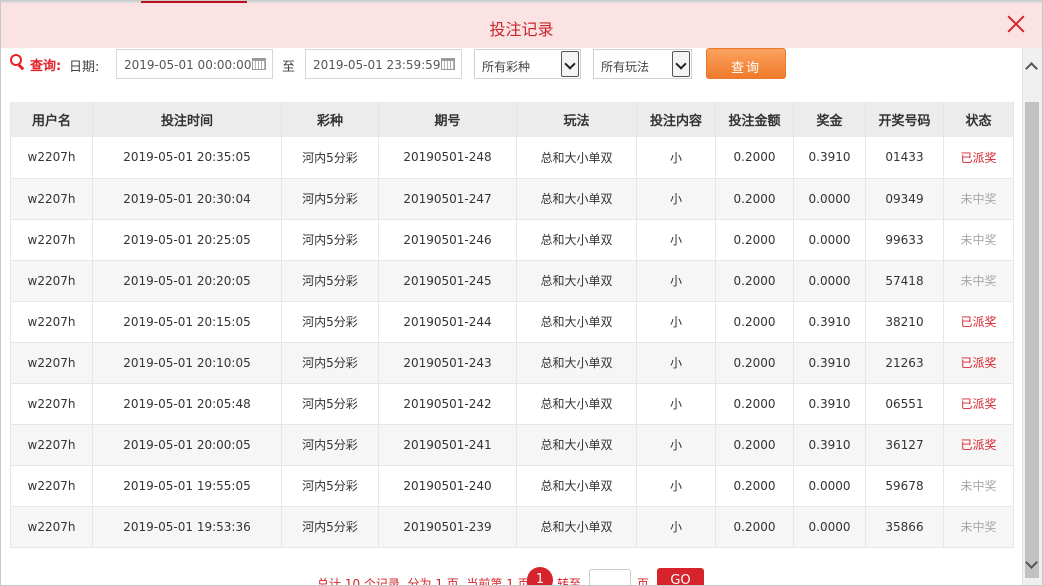 The height and width of the screenshot is (586, 1043). Describe the element at coordinates (447, 404) in the screenshot. I see `table-cell: 20190501-242` at that location.